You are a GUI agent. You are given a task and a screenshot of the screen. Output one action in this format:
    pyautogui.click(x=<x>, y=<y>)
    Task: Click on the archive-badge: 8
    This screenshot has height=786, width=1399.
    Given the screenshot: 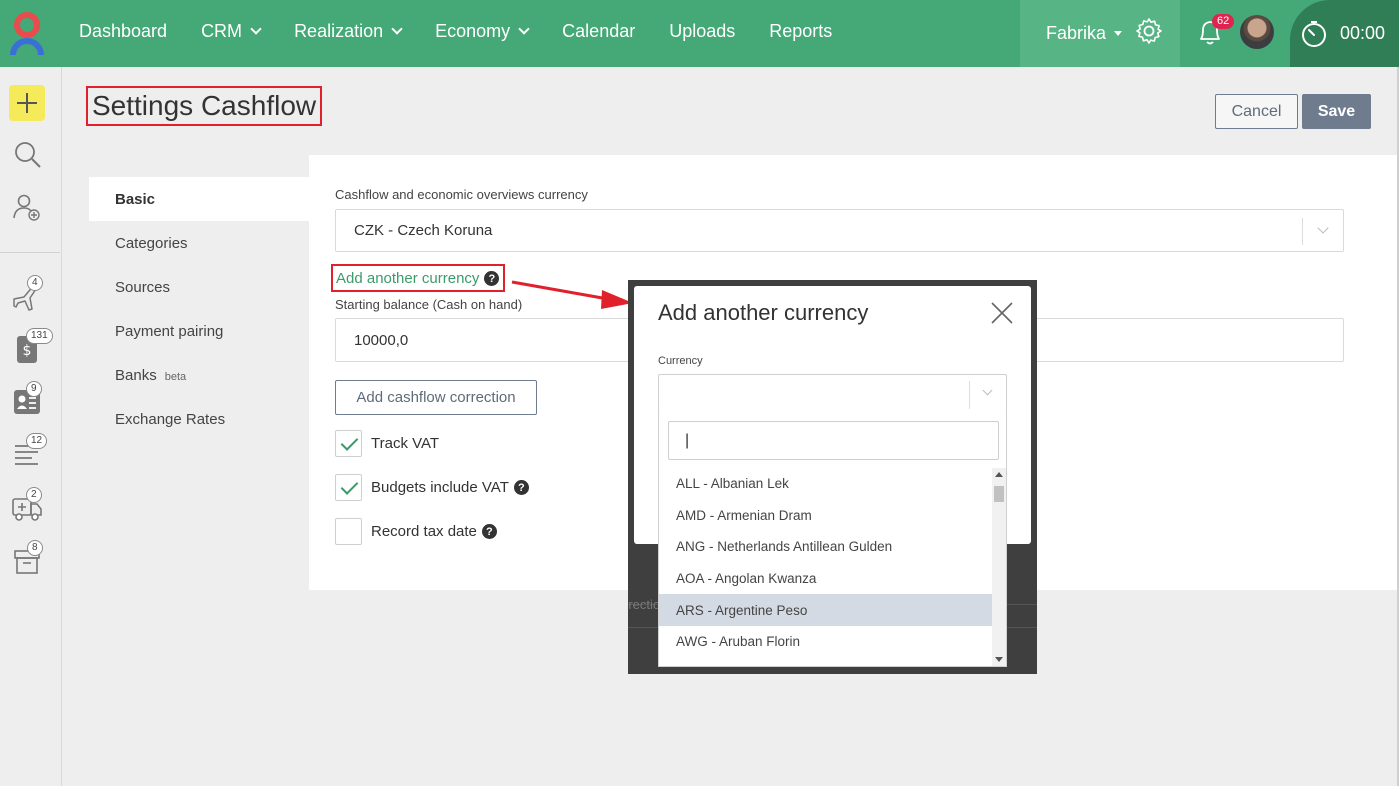 What is the action you would take?
    pyautogui.click(x=35, y=548)
    